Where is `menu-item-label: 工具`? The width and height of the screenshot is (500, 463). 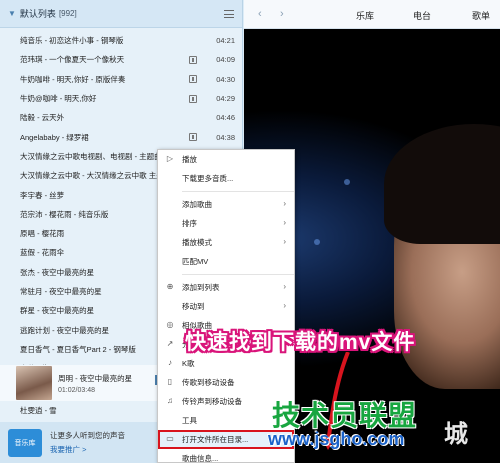 menu-item-label: 工具 is located at coordinates (189, 420).